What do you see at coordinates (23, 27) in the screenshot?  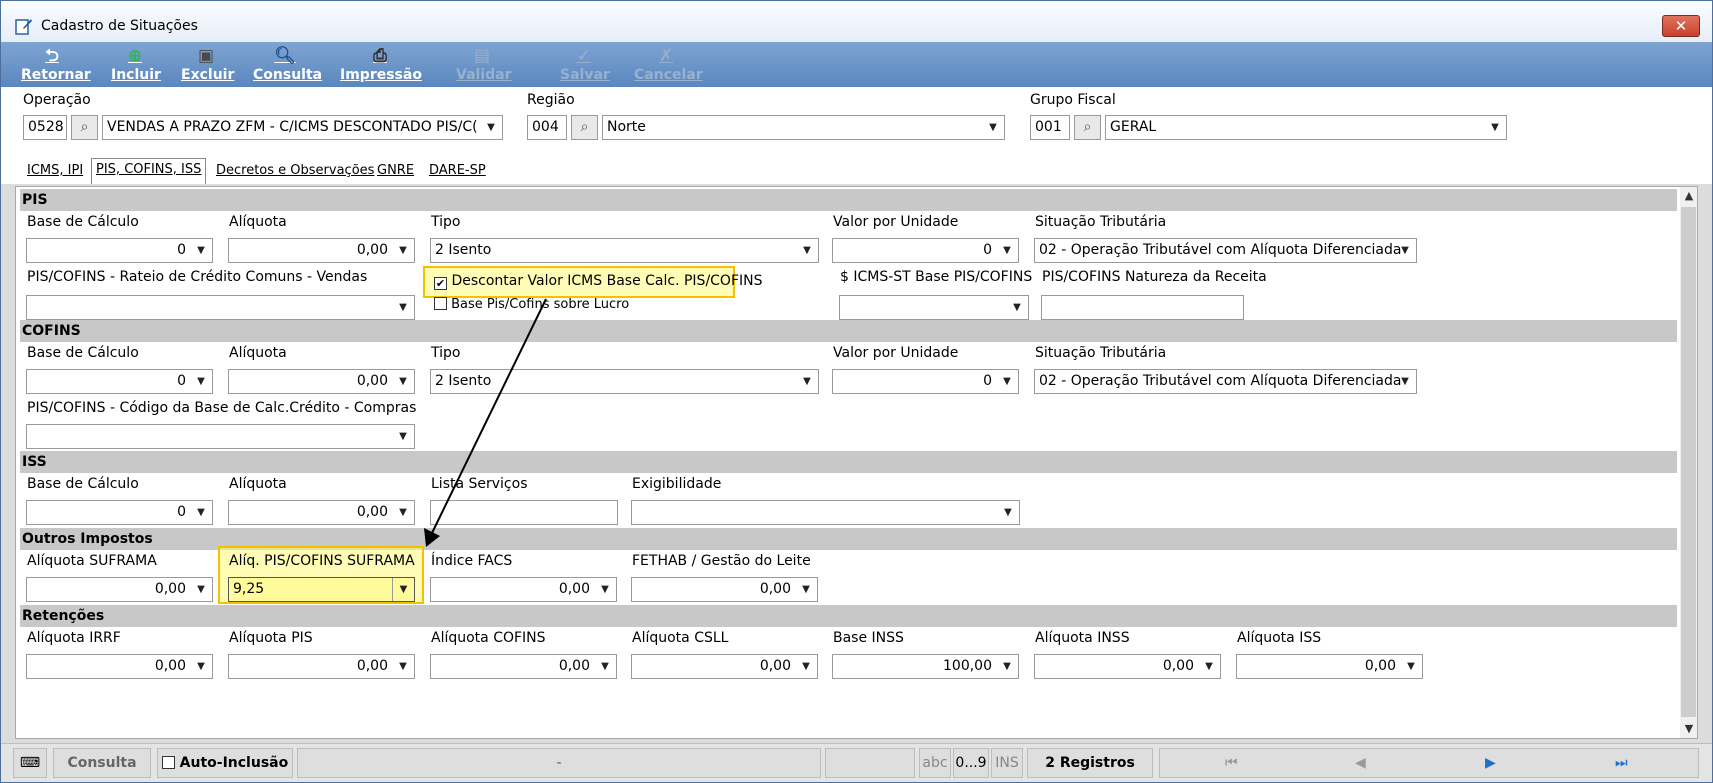 I see `form-edit-icon` at bounding box center [23, 27].